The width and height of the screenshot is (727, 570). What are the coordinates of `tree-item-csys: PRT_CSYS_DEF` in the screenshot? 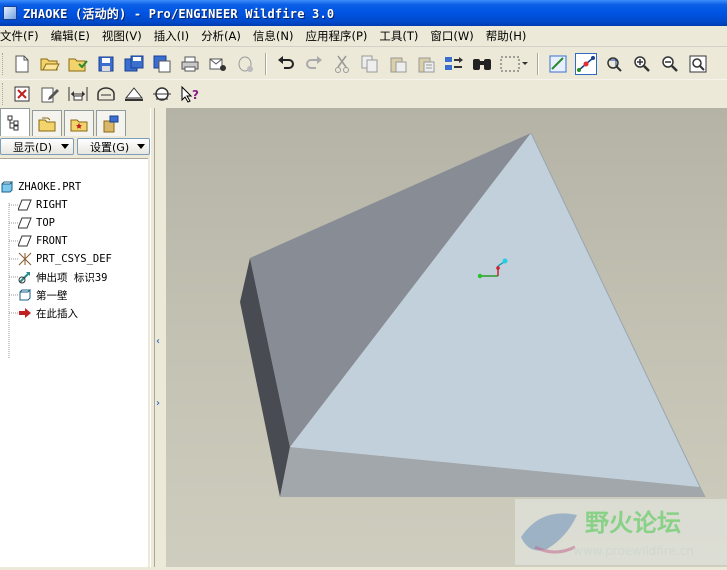 It's located at (65, 259).